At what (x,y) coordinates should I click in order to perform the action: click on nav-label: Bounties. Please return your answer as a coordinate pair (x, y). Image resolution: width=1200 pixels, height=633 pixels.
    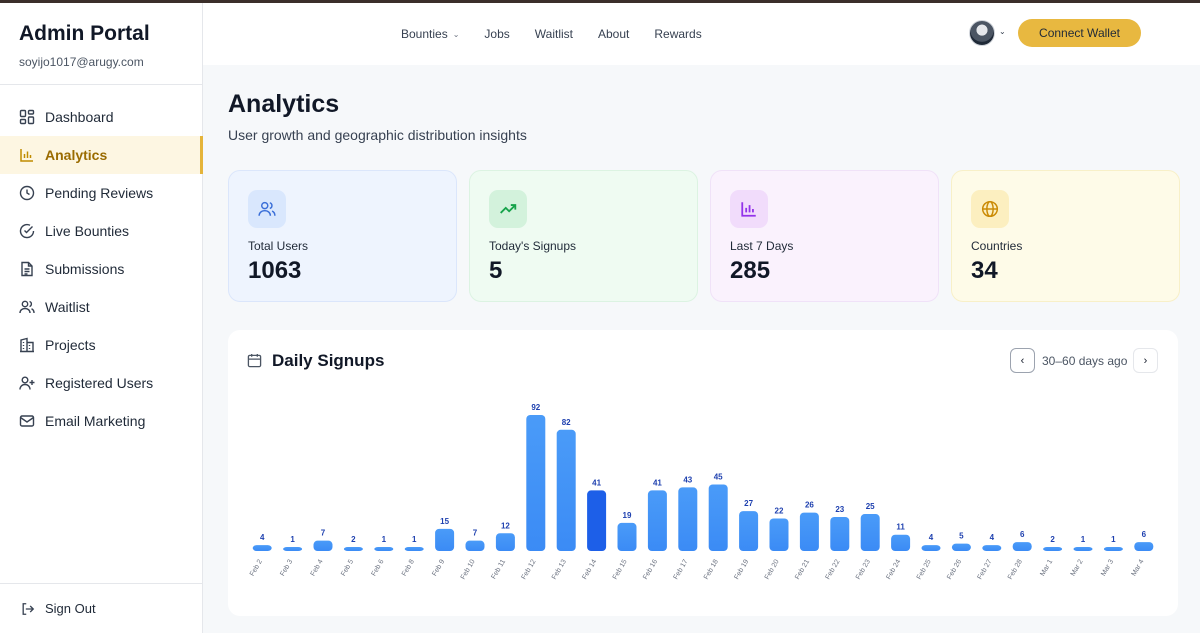
    Looking at the image, I should click on (424, 34).